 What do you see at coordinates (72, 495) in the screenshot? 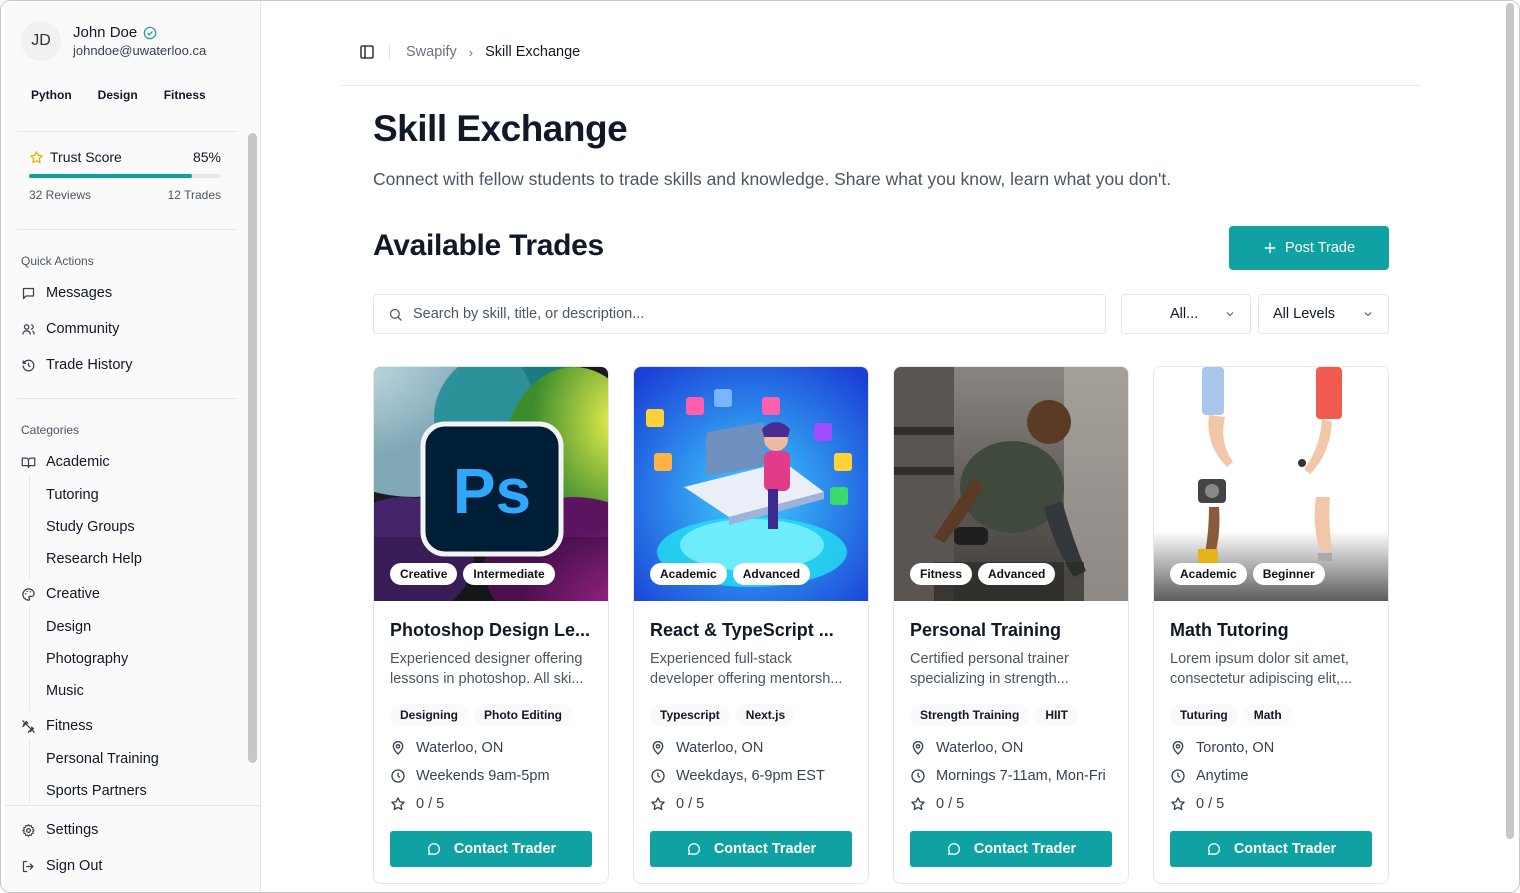
I see `subcategory-tutoring: Tutoring` at bounding box center [72, 495].